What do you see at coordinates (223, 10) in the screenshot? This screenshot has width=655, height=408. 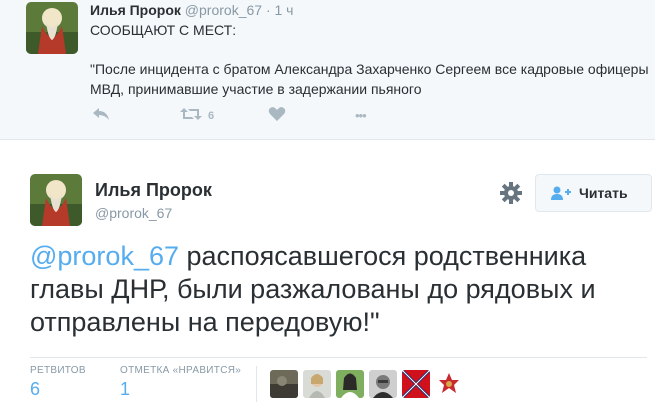 I see `parent-author-handle: @prorok_67` at bounding box center [223, 10].